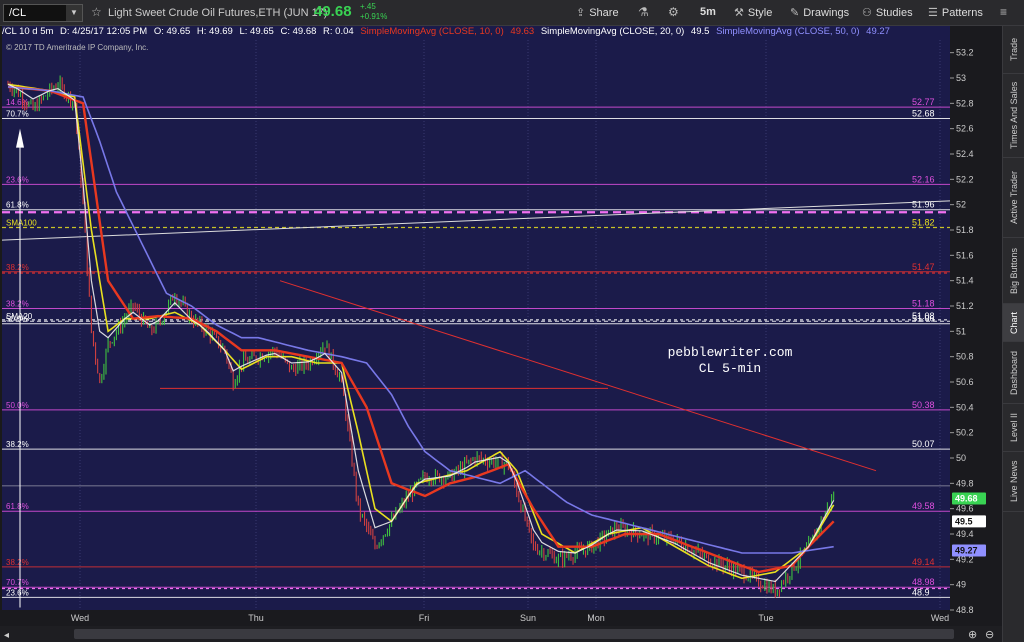  What do you see at coordinates (581, 13) in the screenshot?
I see `share-icon: ⇪` at bounding box center [581, 13].